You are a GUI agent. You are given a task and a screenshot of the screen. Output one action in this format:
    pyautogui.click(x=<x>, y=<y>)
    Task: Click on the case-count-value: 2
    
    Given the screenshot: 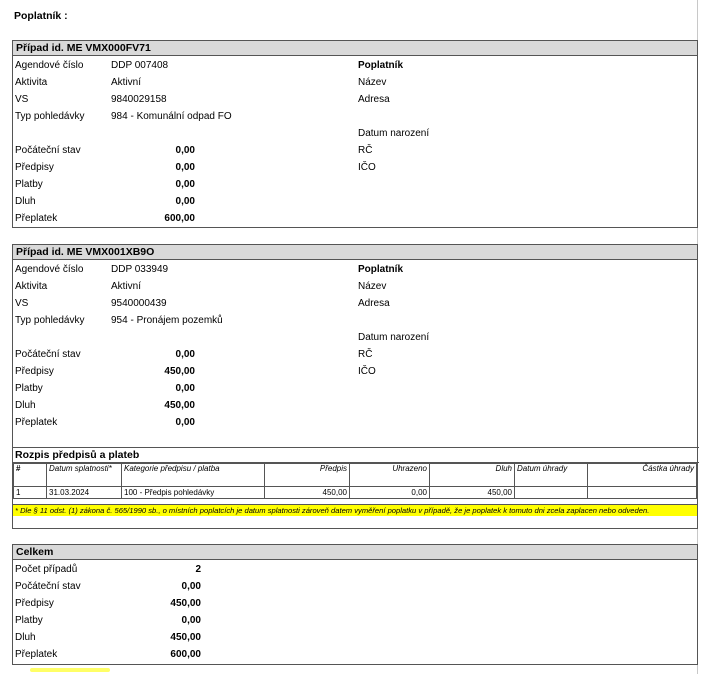 What is the action you would take?
    pyautogui.click(x=198, y=569)
    